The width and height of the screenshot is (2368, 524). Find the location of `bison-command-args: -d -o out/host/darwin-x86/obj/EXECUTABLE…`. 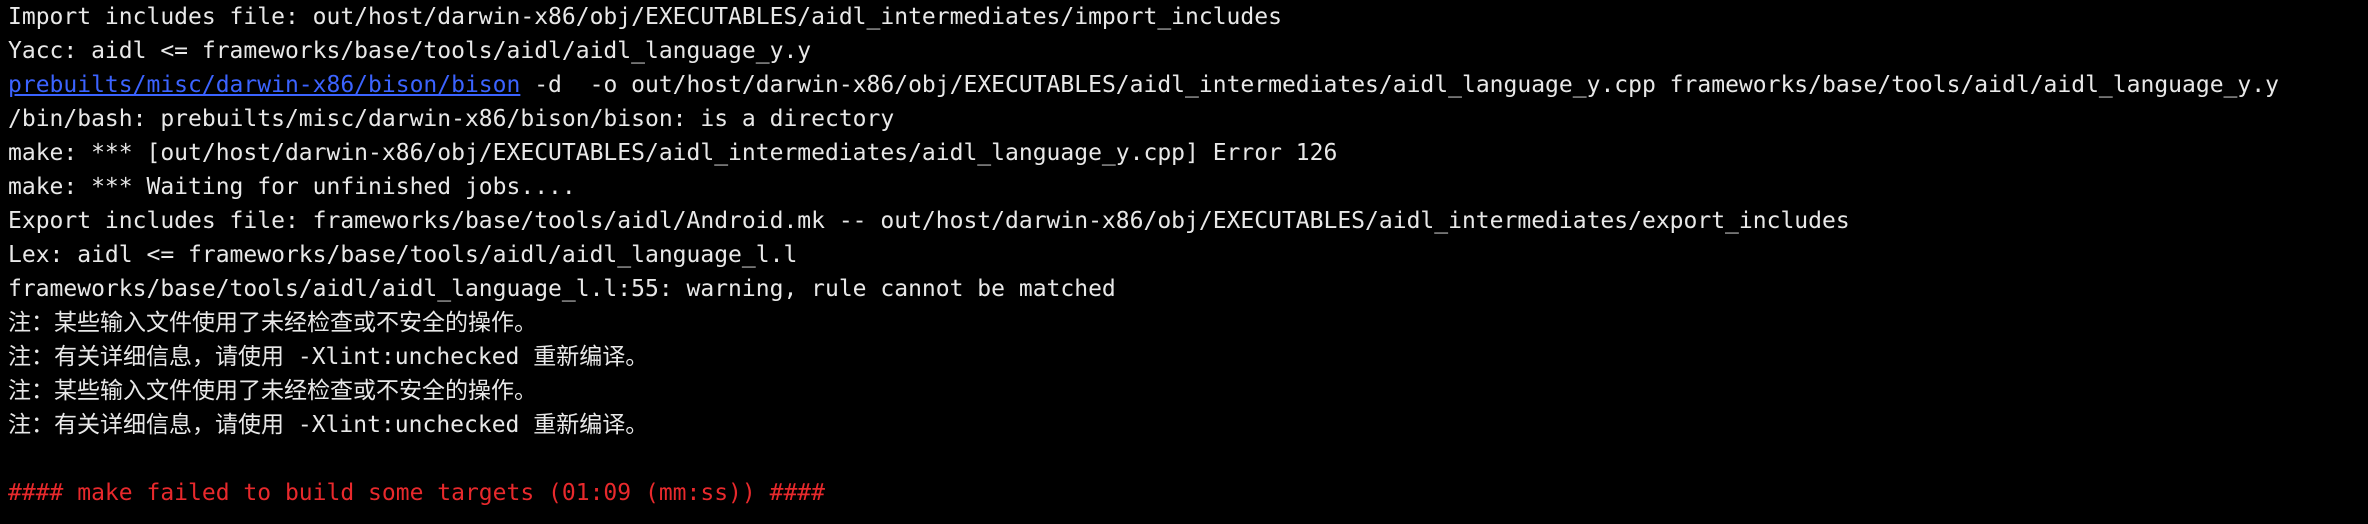

bison-command-args: -d -o out/host/darwin-x86/obj/EXECUTABLE… is located at coordinates (1399, 85).